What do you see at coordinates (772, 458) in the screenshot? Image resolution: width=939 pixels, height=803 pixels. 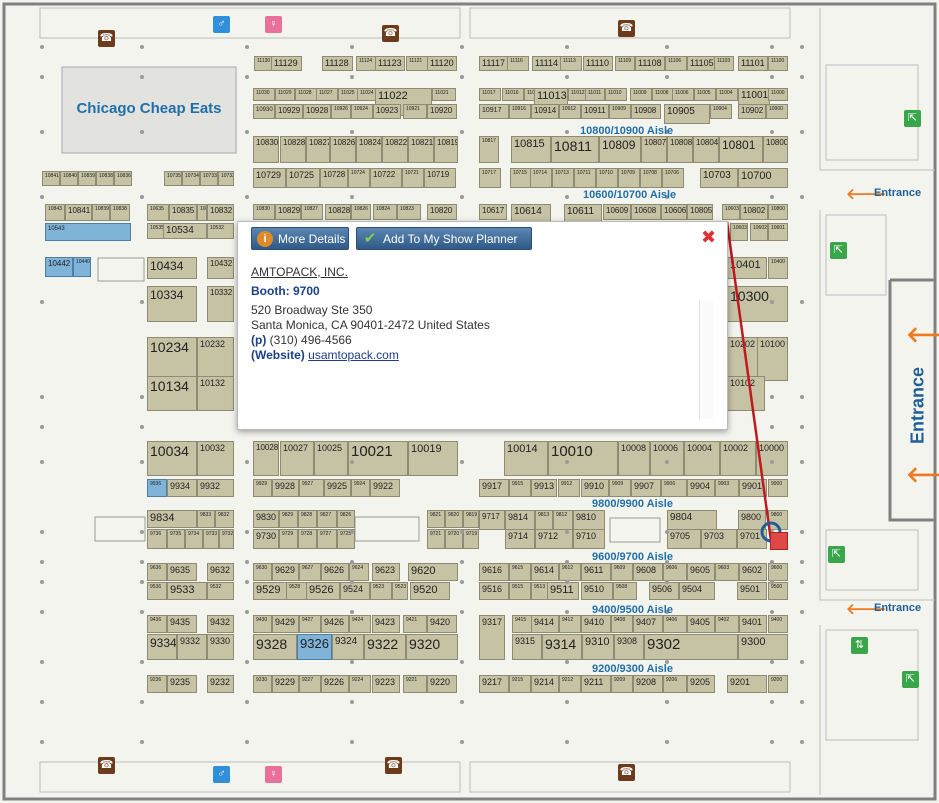 I see `booth-10000: 10000` at bounding box center [772, 458].